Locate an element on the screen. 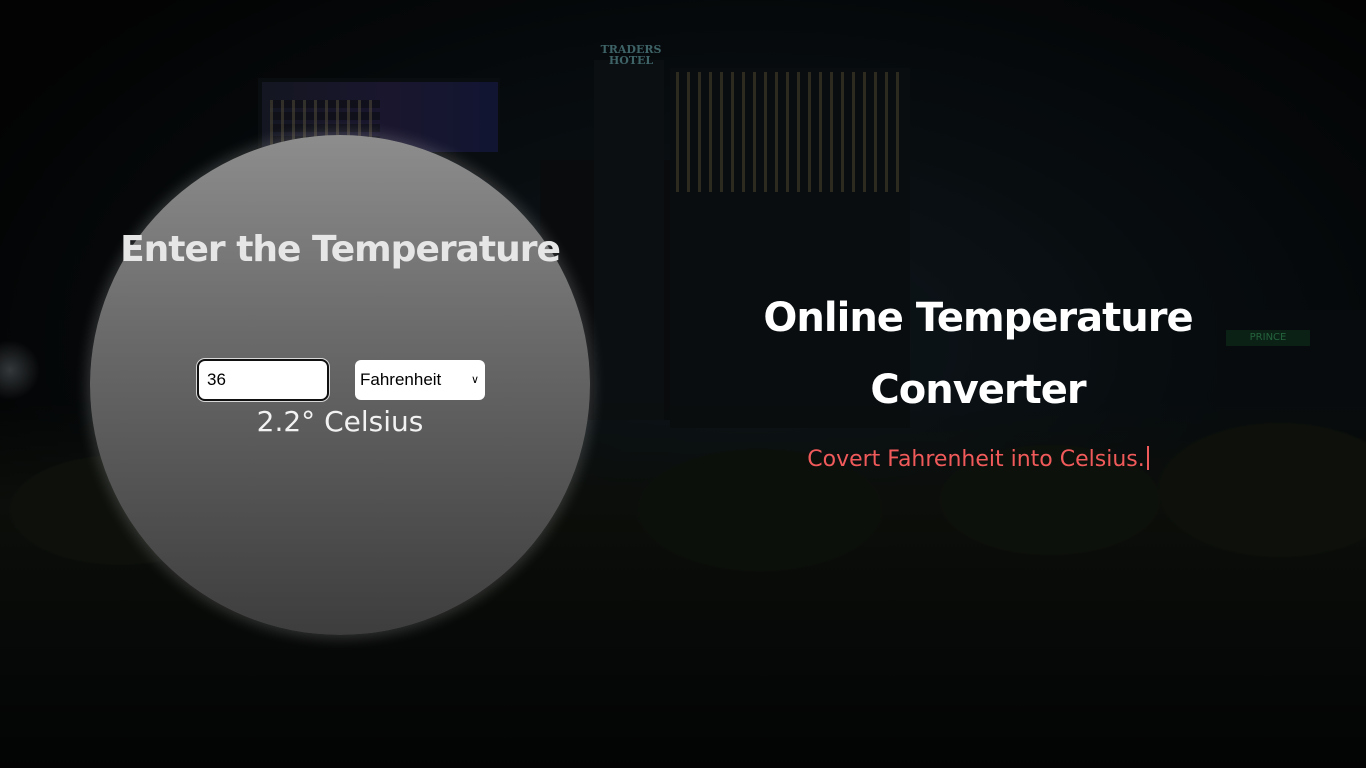 This screenshot has width=1366, height=768. unit-select-value: Fahrenheit is located at coordinates (401, 379).